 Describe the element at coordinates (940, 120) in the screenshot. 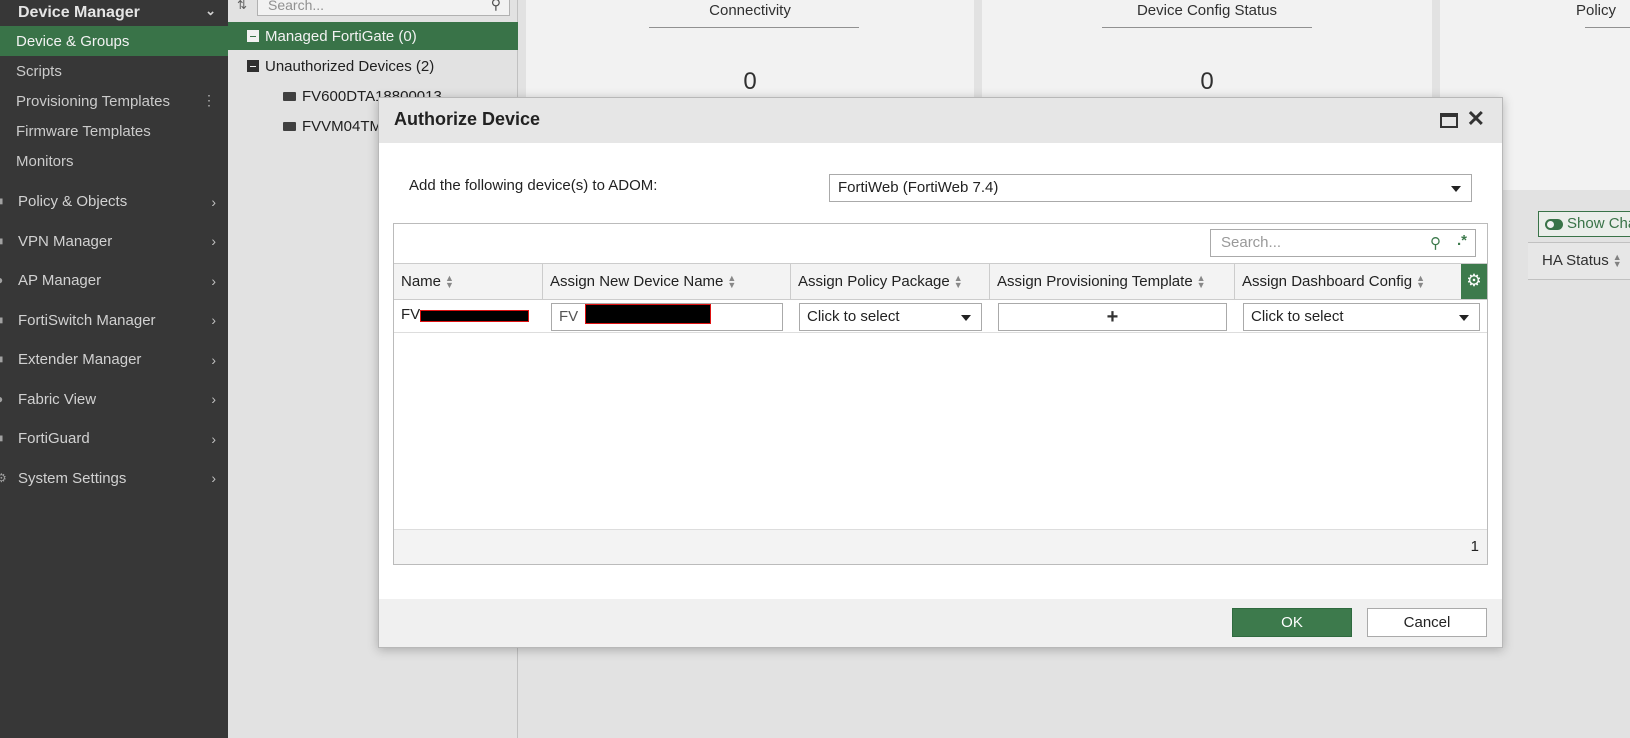

I see `dialog-header: Authorize Device ✕` at that location.